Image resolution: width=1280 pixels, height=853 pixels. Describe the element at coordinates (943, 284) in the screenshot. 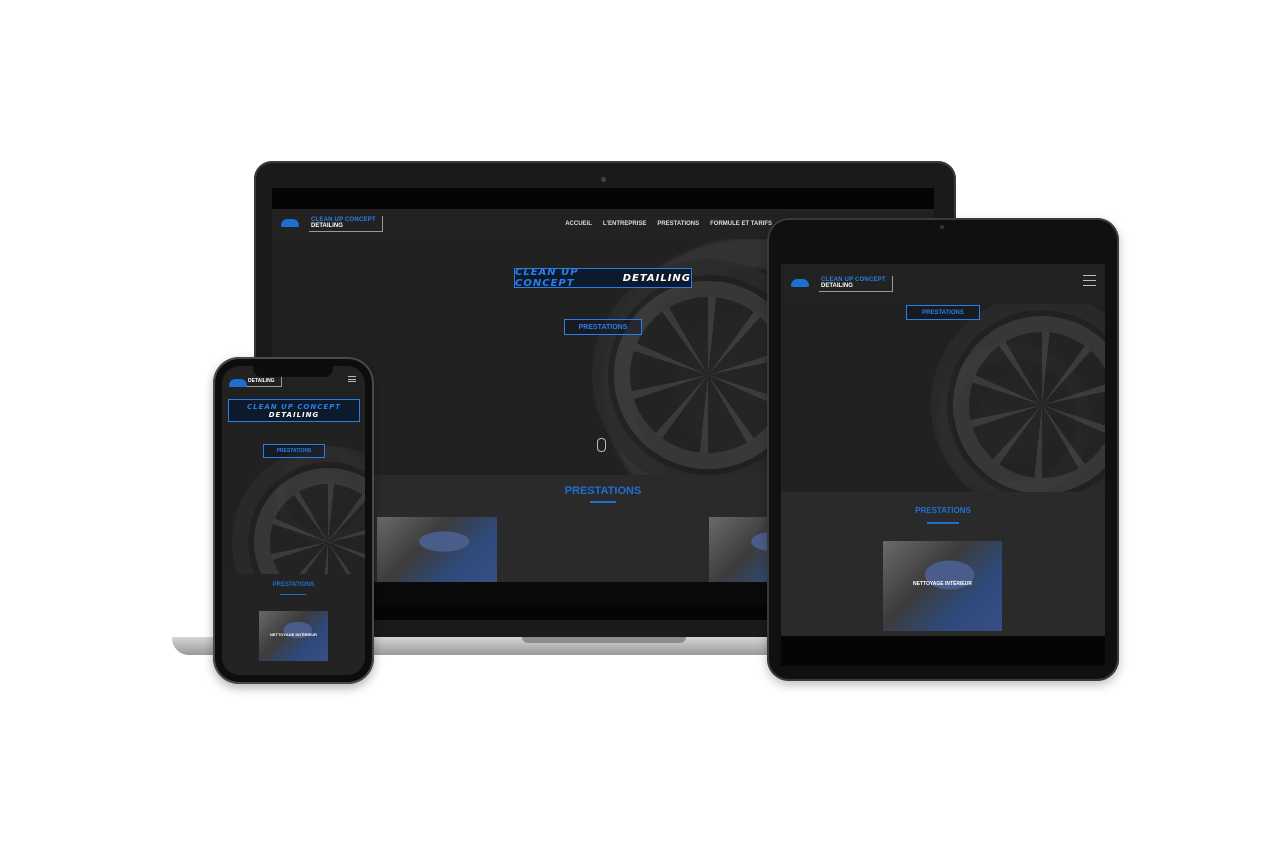

I see `tablet-site-header: CLEAN UP CONCEPT DETAILING` at that location.